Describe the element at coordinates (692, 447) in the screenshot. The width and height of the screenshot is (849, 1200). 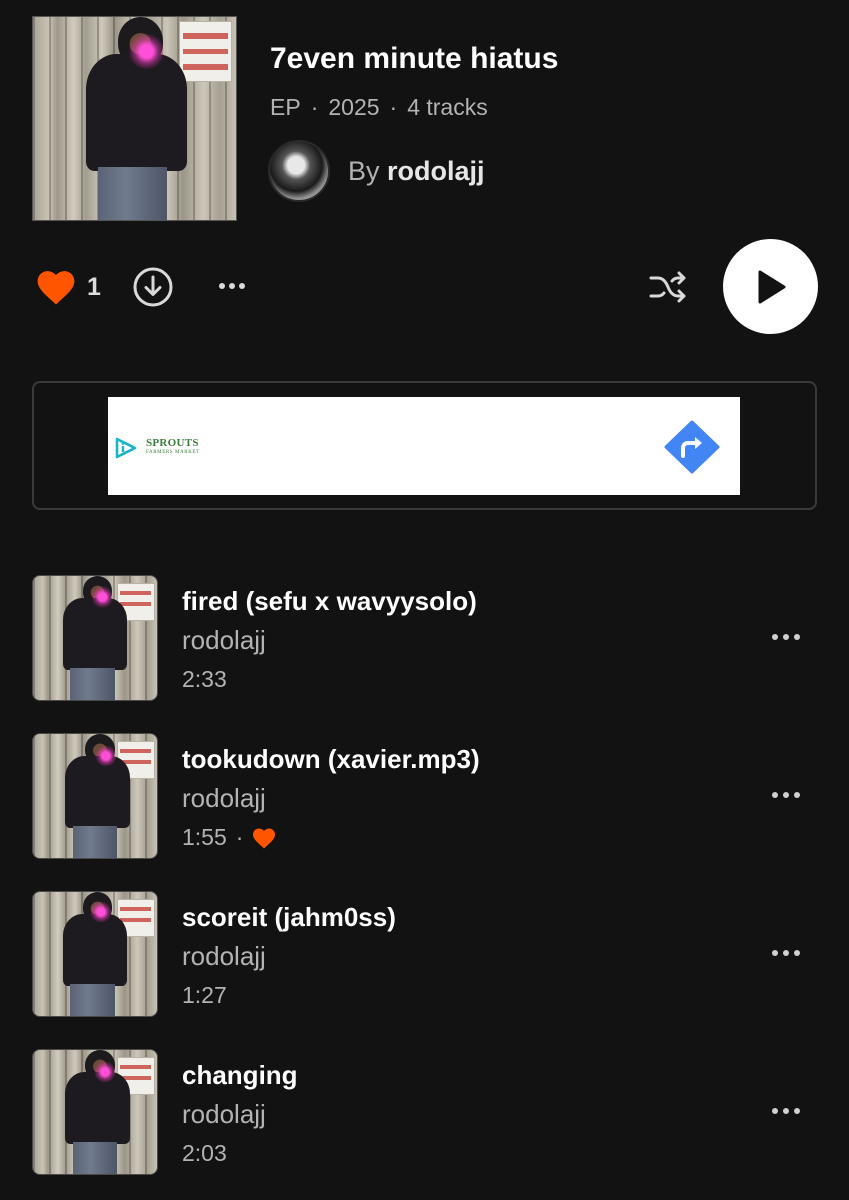
I see `directions-icon` at that location.